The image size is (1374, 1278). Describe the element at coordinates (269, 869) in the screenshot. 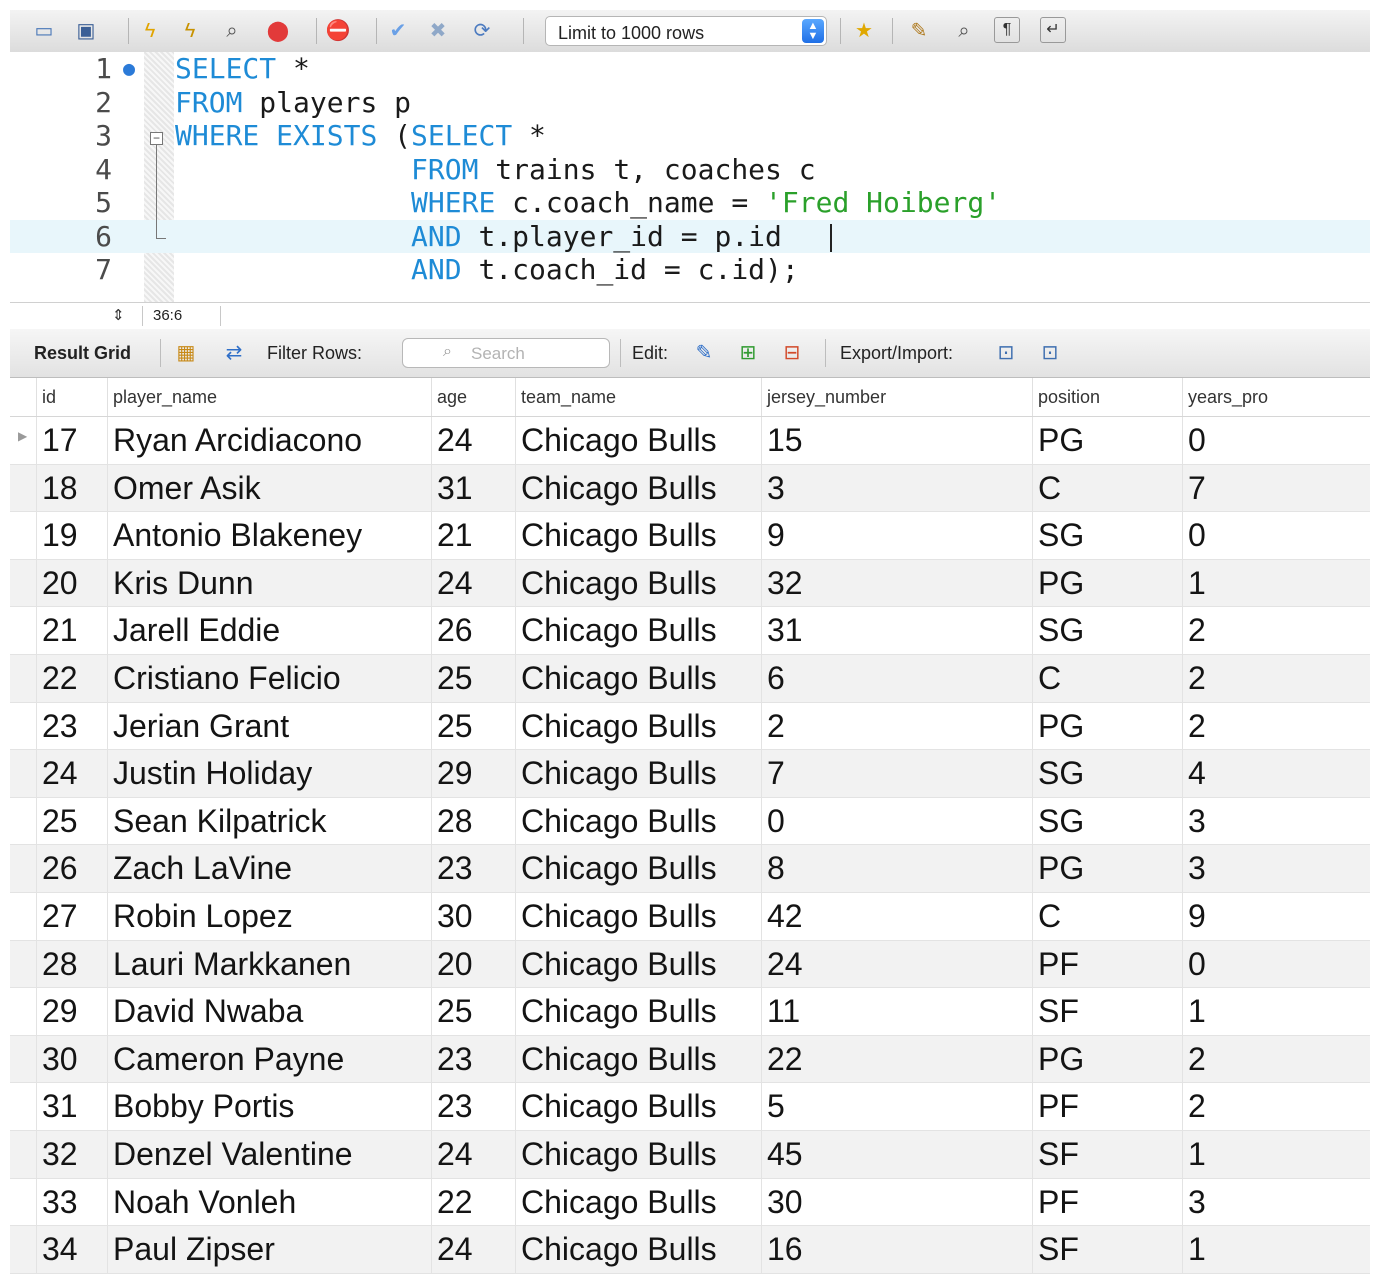

I see `table-cell-player-name: Zach LaVine` at that location.